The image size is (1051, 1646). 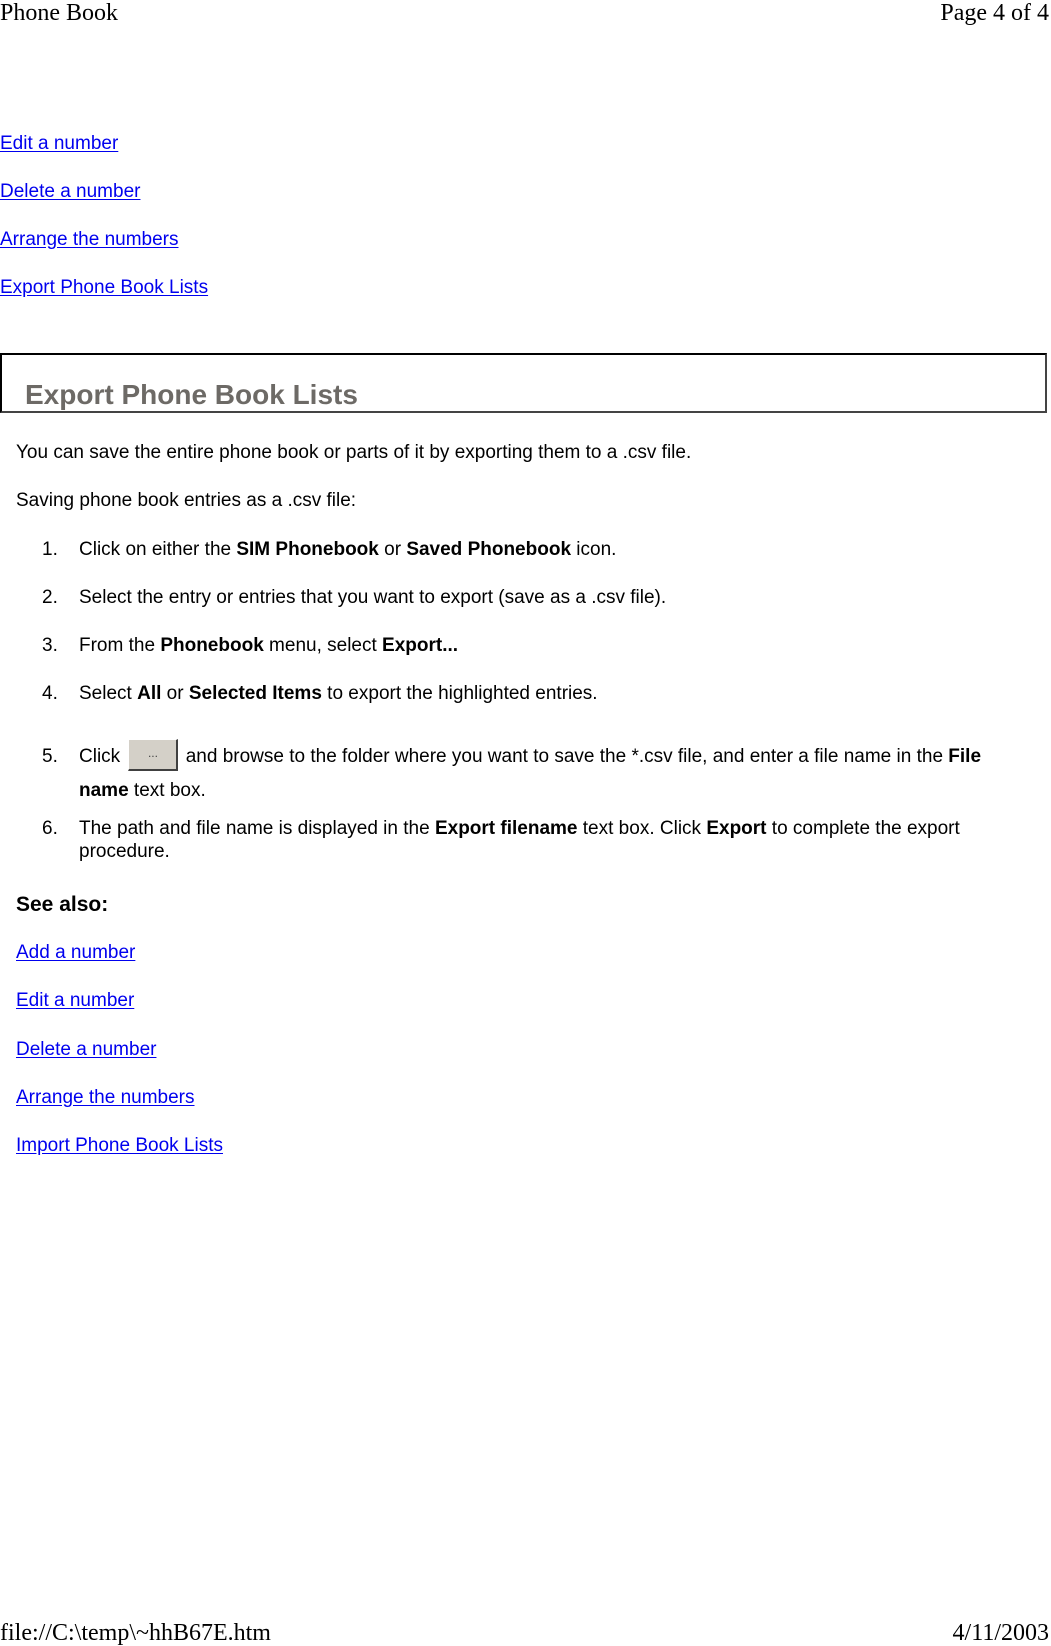 What do you see at coordinates (62, 904) in the screenshot?
I see `see-also-heading: See also:` at bounding box center [62, 904].